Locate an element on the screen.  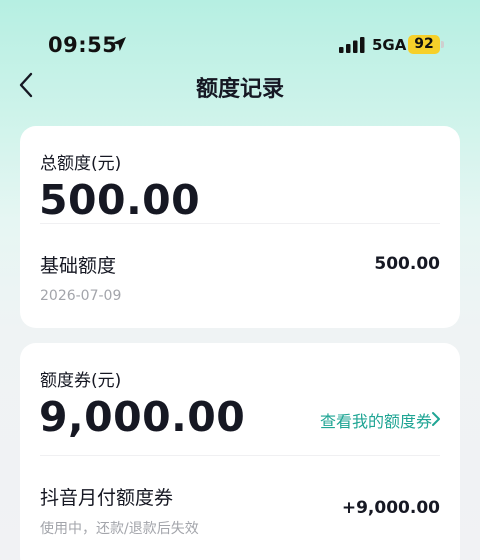
coupon-quota-label: 额度券(元) is located at coordinates (81, 381).